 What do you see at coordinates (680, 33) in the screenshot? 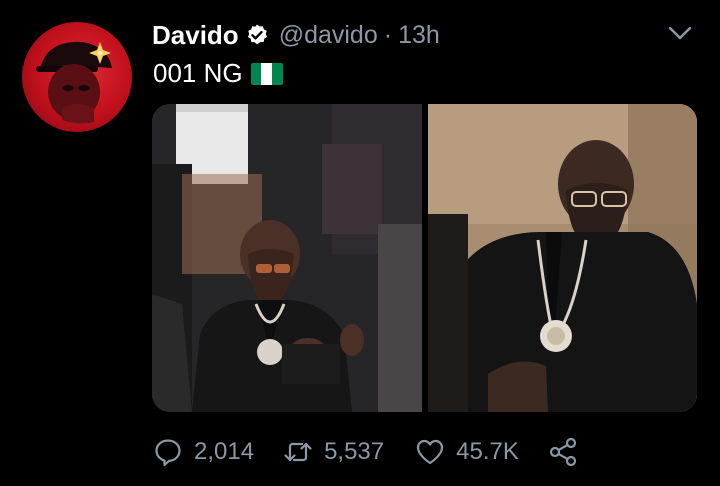
I see `chevron-down-icon` at bounding box center [680, 33].